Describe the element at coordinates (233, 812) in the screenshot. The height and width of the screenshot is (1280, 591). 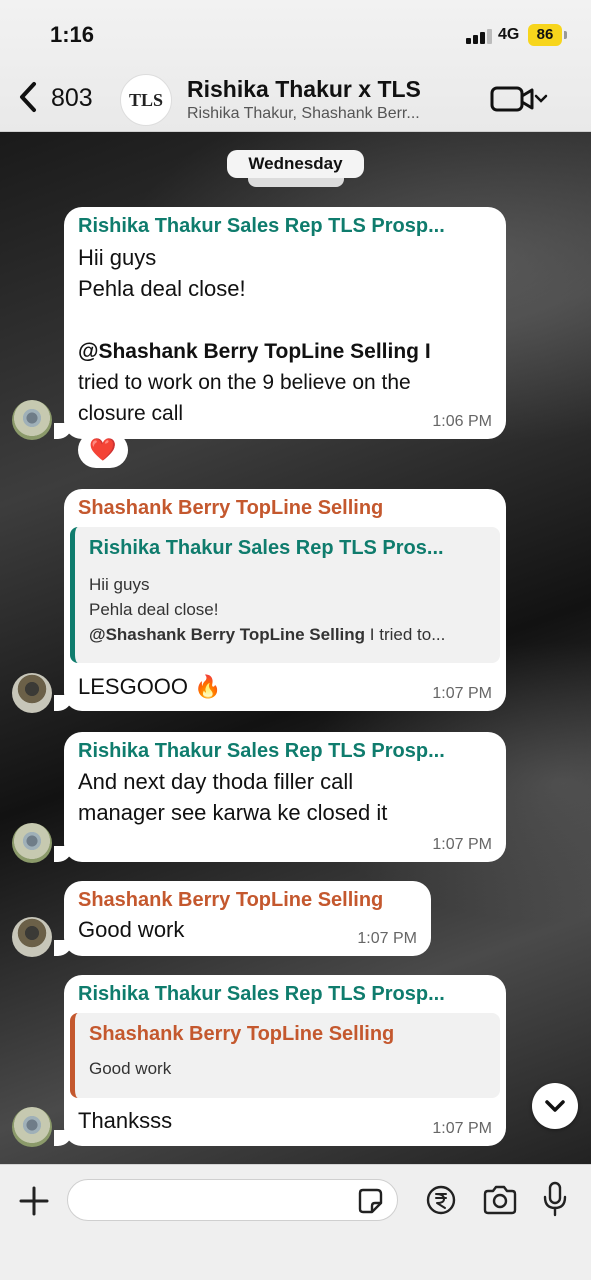
I see `message-line: manager see karwa ke closed it` at that location.